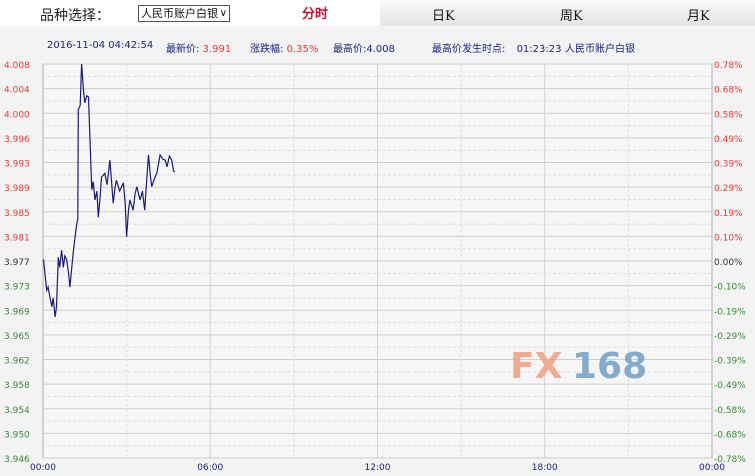 This screenshot has height=476, width=755. I want to click on y-tick-label: 3.977, so click(17, 263).